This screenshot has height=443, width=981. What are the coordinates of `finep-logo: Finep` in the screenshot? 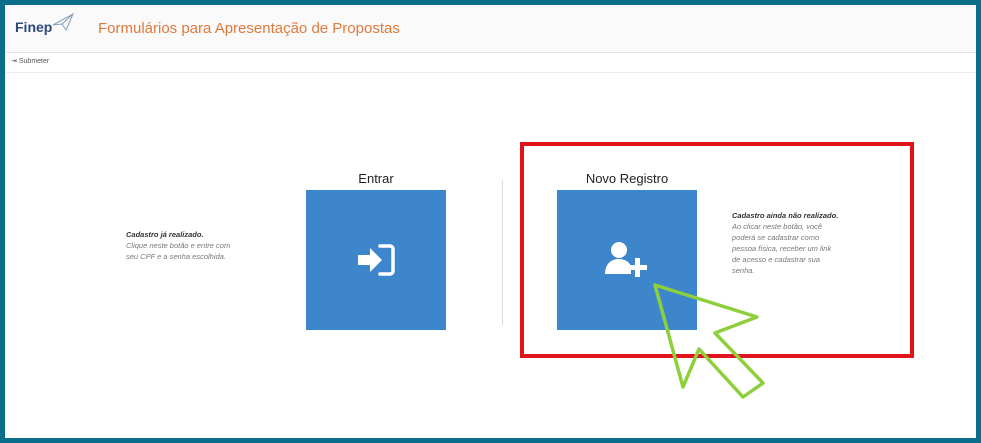 It's located at (34, 27).